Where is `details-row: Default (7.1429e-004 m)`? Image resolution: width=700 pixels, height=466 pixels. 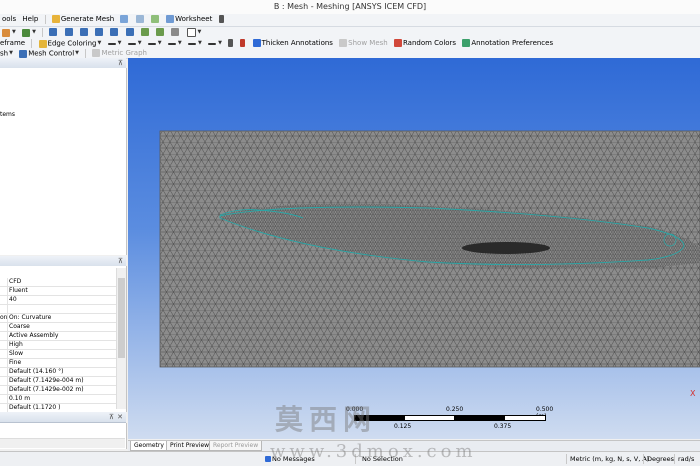 details-row: Default (7.1429e-004 m) is located at coordinates (58, 381).